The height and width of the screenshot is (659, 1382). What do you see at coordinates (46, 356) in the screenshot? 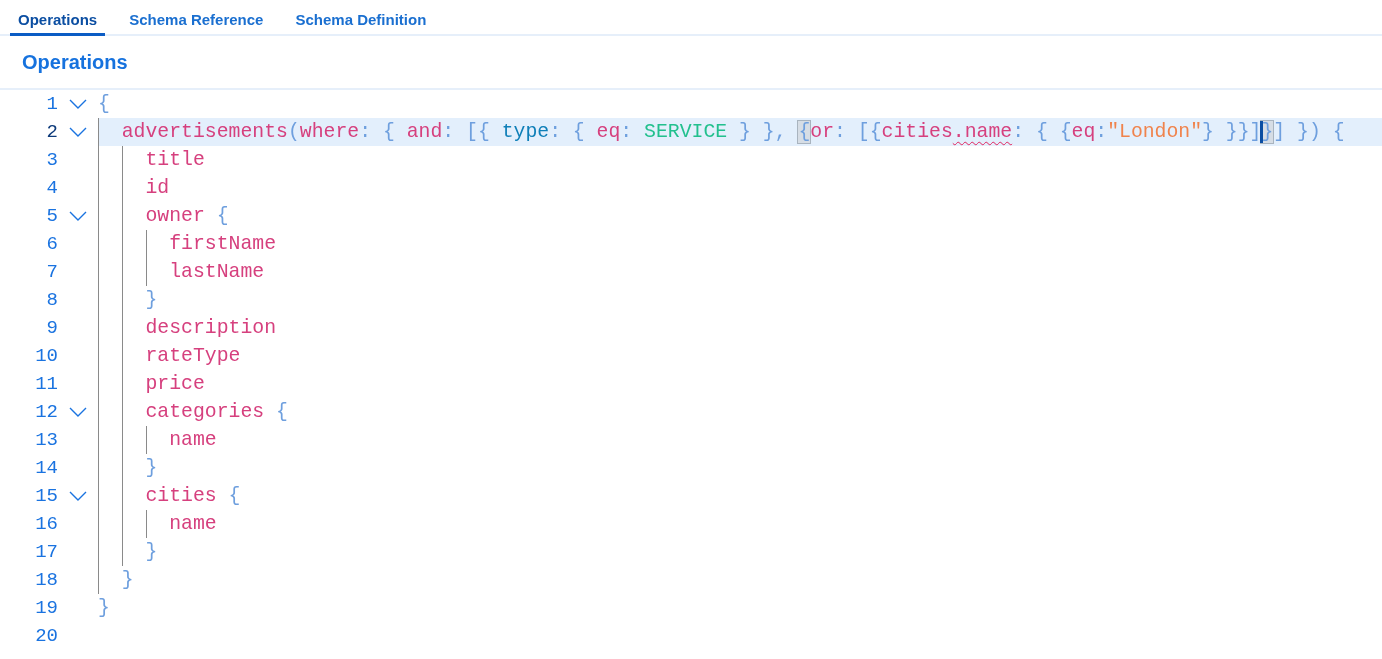
I see `line-number: 10` at bounding box center [46, 356].